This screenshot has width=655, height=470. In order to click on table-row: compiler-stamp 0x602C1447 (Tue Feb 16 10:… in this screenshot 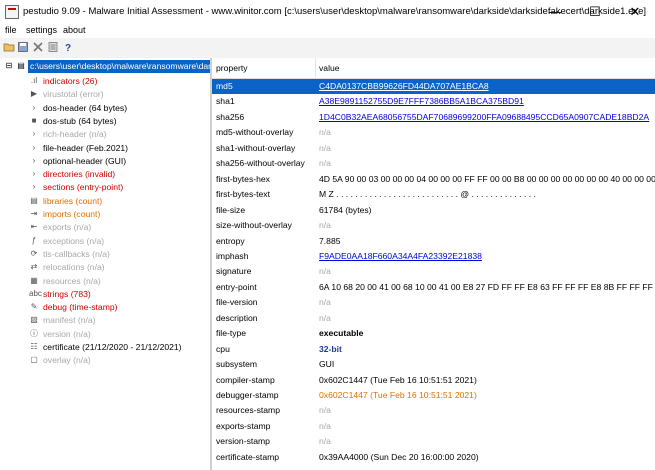, I will do `click(433, 380)`.